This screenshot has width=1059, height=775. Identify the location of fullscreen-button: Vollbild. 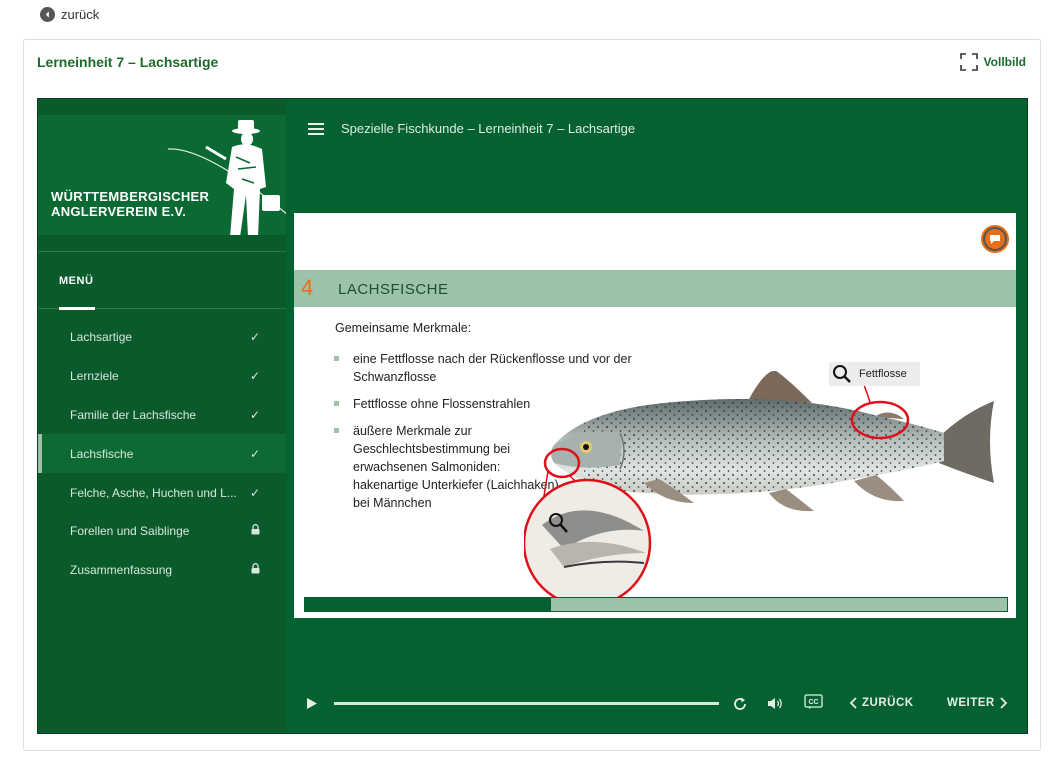
(992, 62).